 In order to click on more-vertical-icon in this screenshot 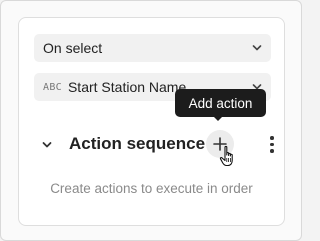, I will do `click(272, 138)`.